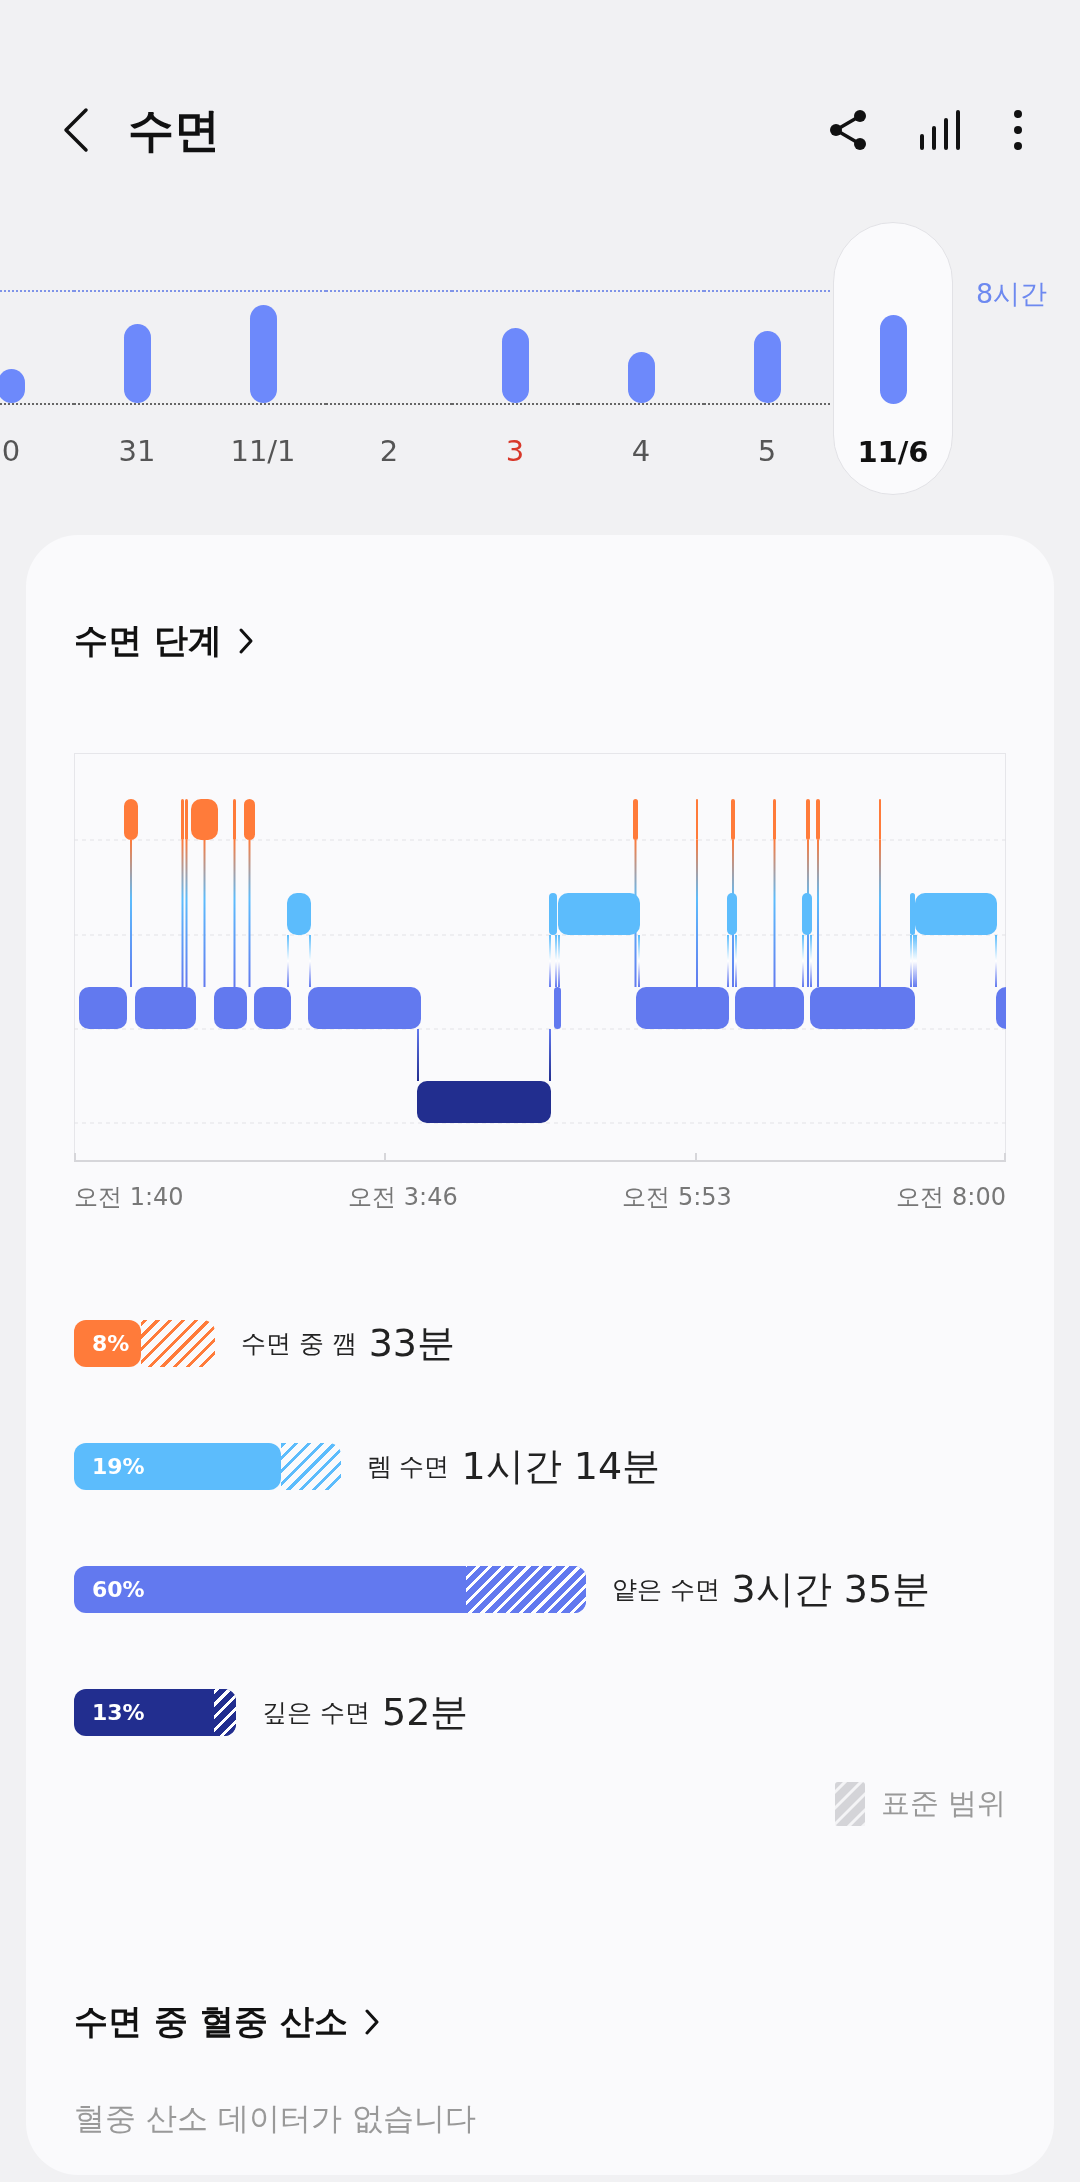 The width and height of the screenshot is (1080, 2182). What do you see at coordinates (561, 1466) in the screenshot?
I see `stage-duration: 1시간 14분` at bounding box center [561, 1466].